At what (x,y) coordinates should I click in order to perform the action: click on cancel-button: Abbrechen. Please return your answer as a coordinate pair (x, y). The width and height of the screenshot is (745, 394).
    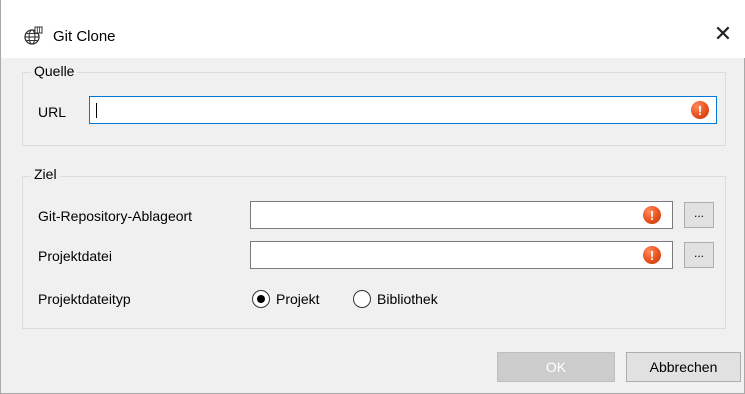
    Looking at the image, I should click on (683, 367).